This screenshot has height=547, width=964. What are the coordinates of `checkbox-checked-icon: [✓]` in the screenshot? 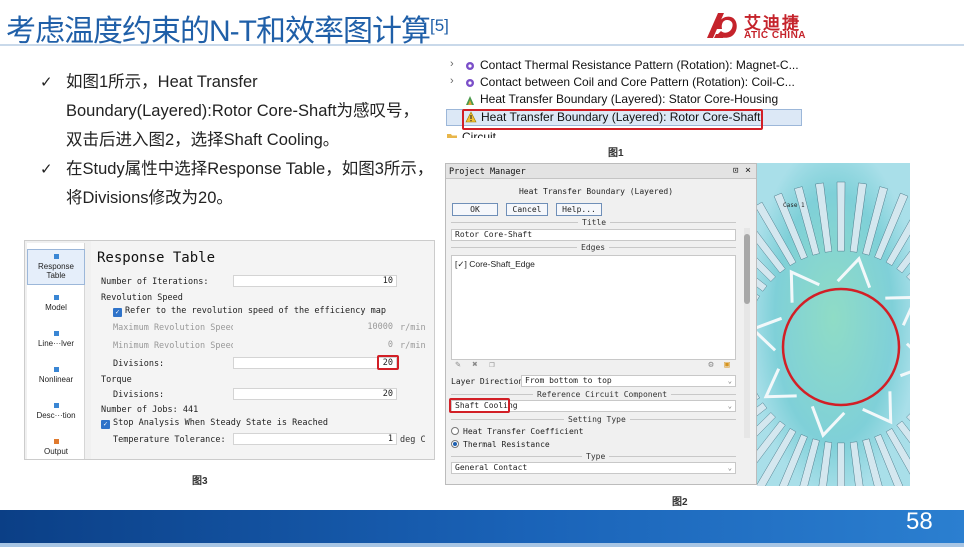 It's located at (461, 264).